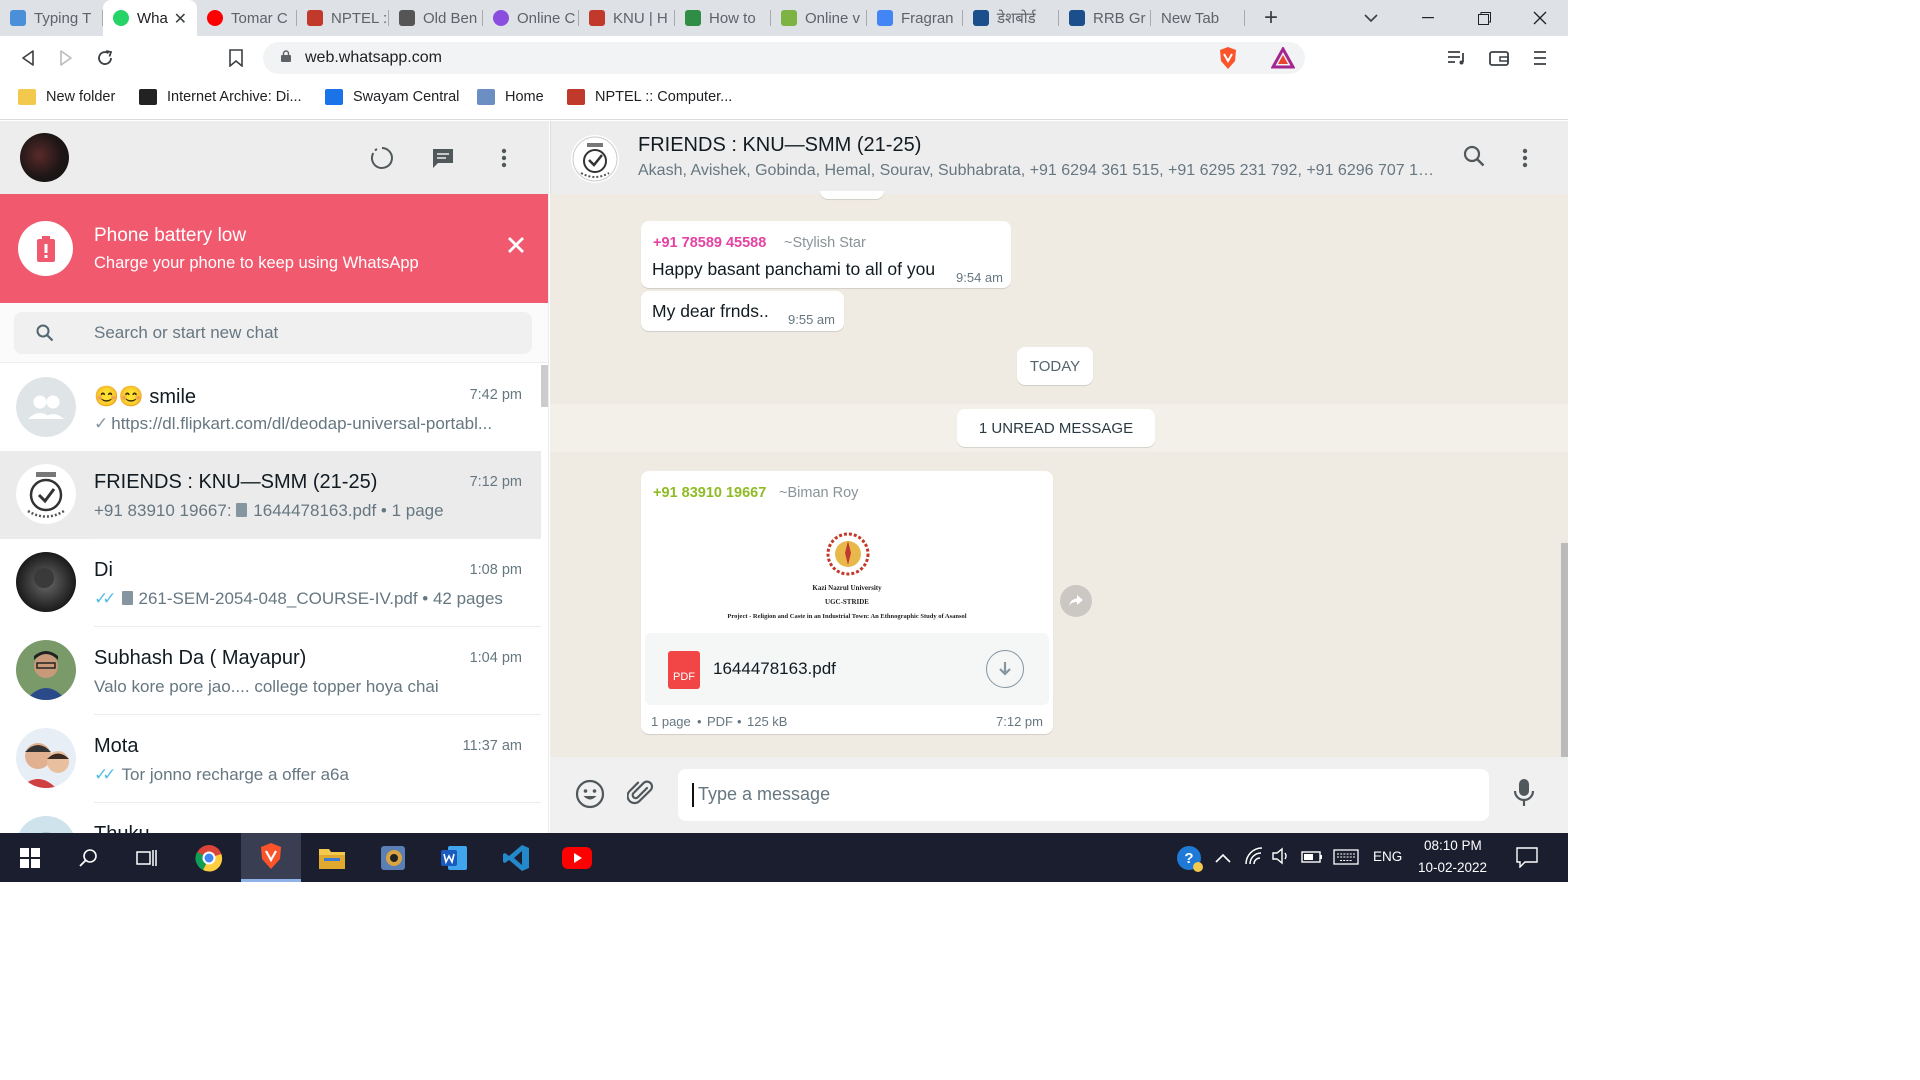  I want to click on task-view-icon, so click(147, 857).